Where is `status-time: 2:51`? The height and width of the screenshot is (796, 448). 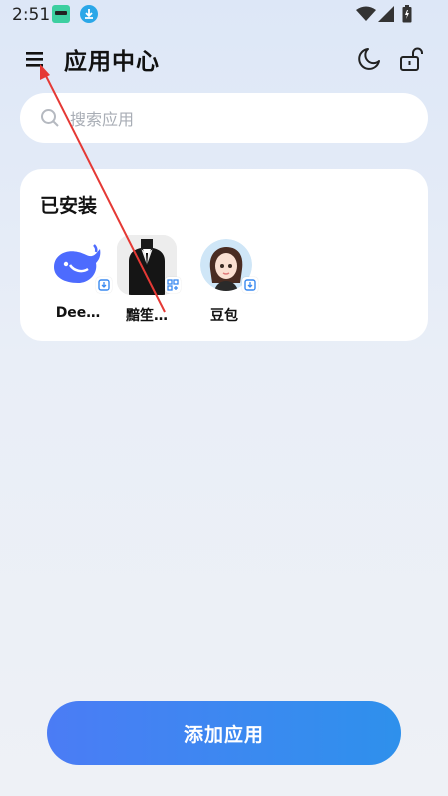 status-time: 2:51 is located at coordinates (31, 15).